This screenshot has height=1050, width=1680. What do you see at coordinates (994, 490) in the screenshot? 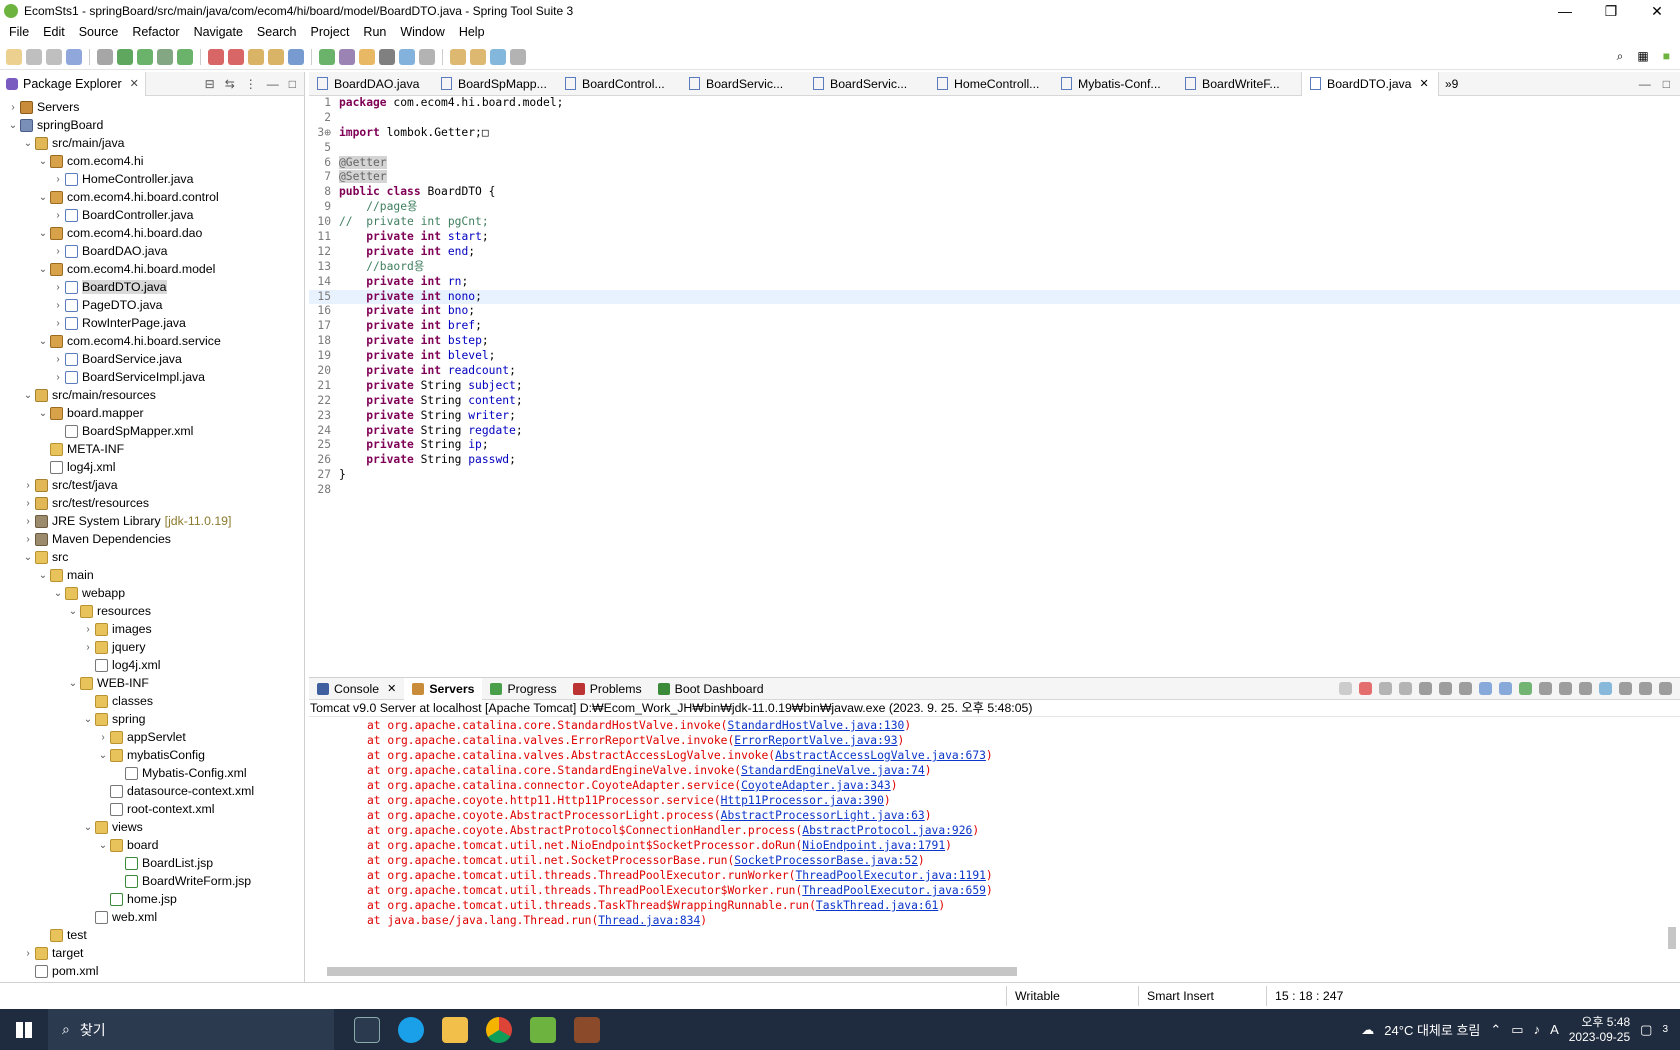
I see `code-line: 28` at bounding box center [994, 490].